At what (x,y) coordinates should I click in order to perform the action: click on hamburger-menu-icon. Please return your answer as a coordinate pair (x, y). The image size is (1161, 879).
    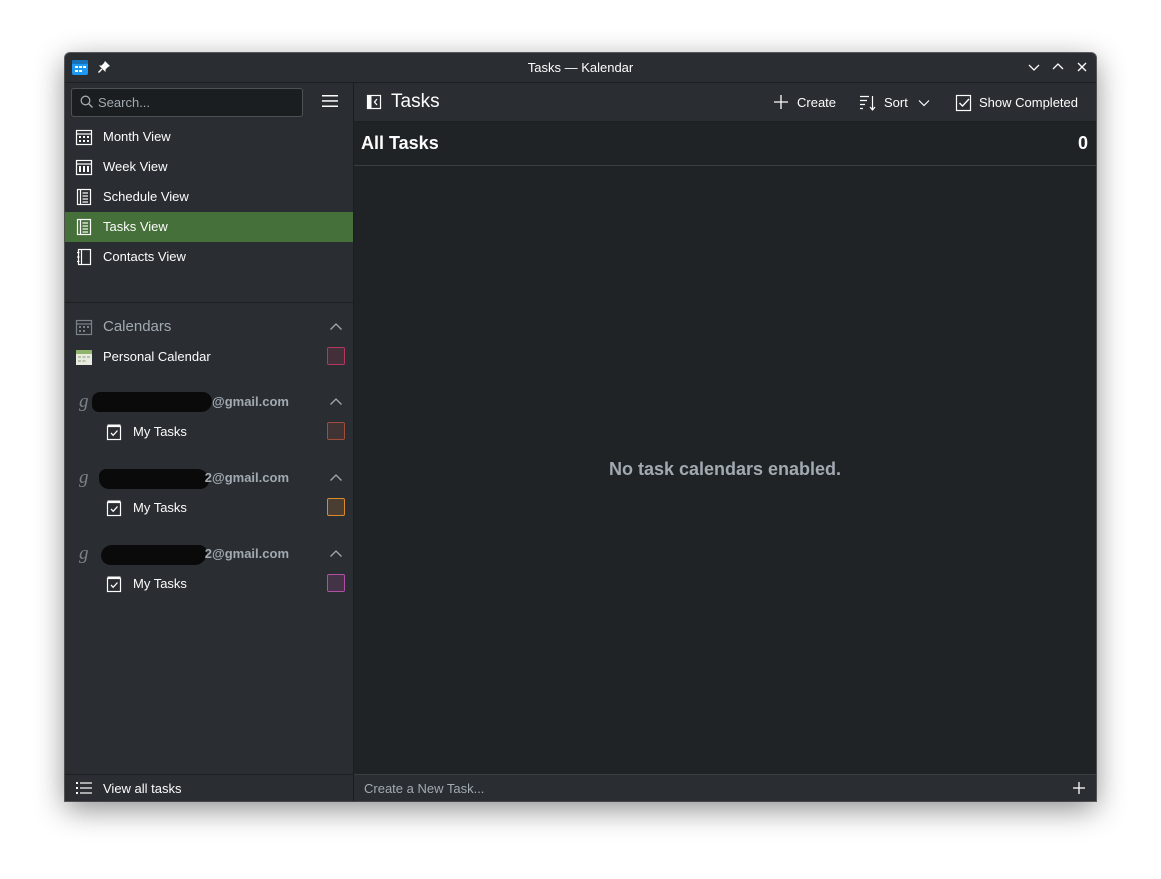
    Looking at the image, I should click on (330, 101).